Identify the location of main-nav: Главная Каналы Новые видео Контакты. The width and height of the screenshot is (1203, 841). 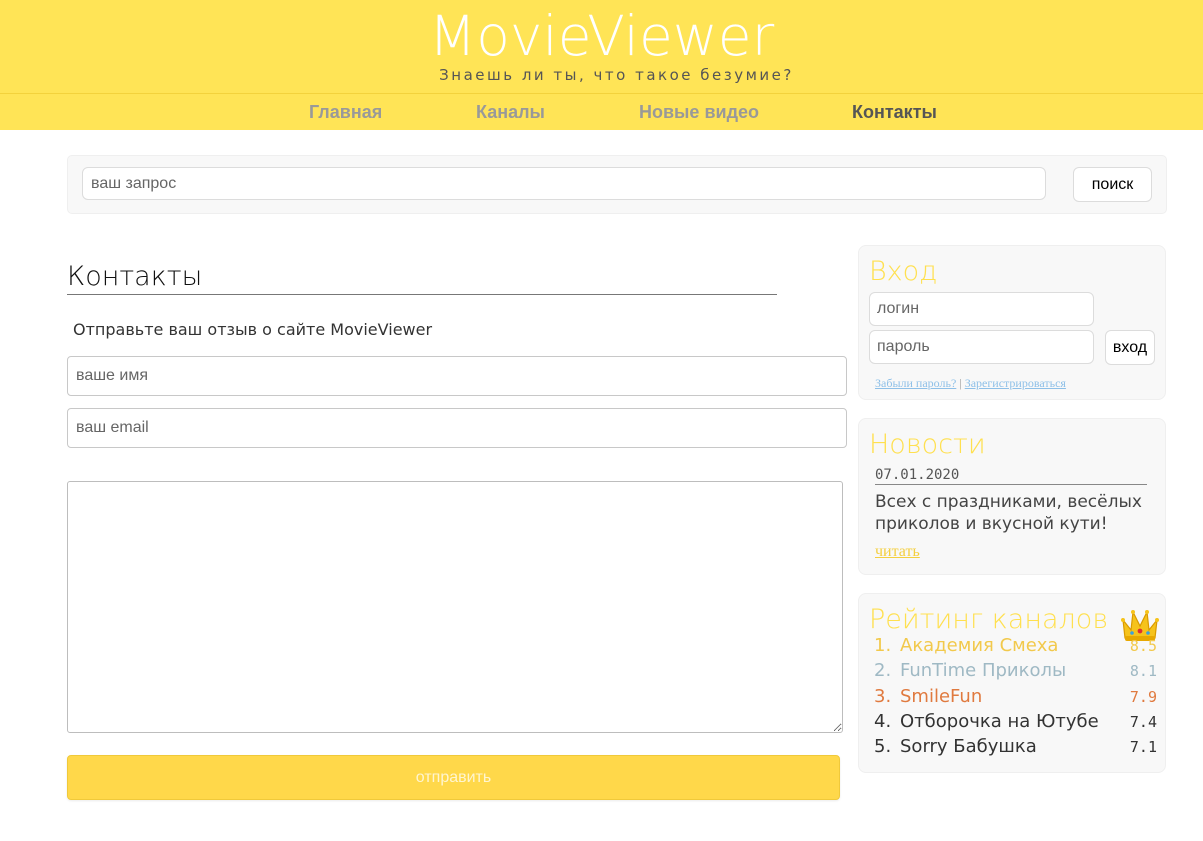
(601, 112).